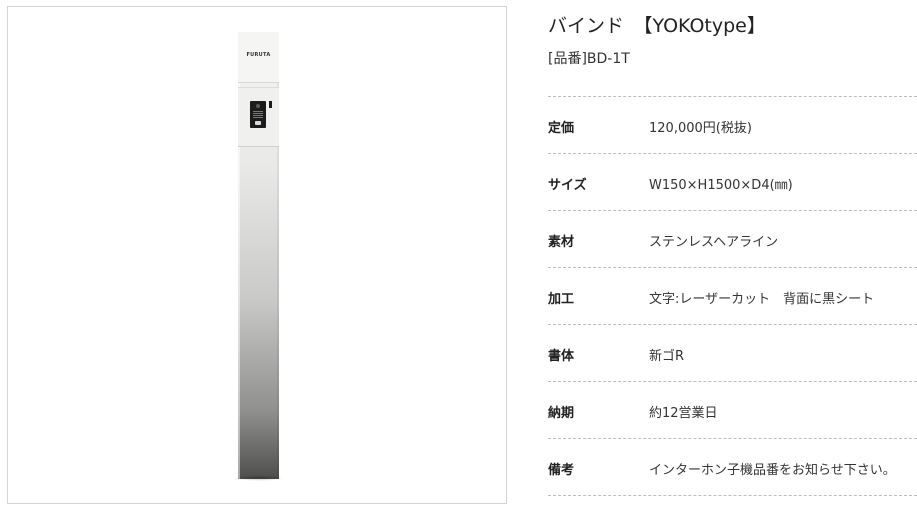 The height and width of the screenshot is (511, 917). What do you see at coordinates (762, 299) in the screenshot?
I see `spec-value: 文字:レーザーカット 背面に黒シート` at bounding box center [762, 299].